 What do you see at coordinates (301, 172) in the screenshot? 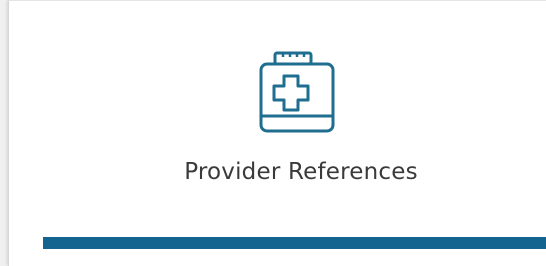
I see `card-title: Provider References` at bounding box center [301, 172].